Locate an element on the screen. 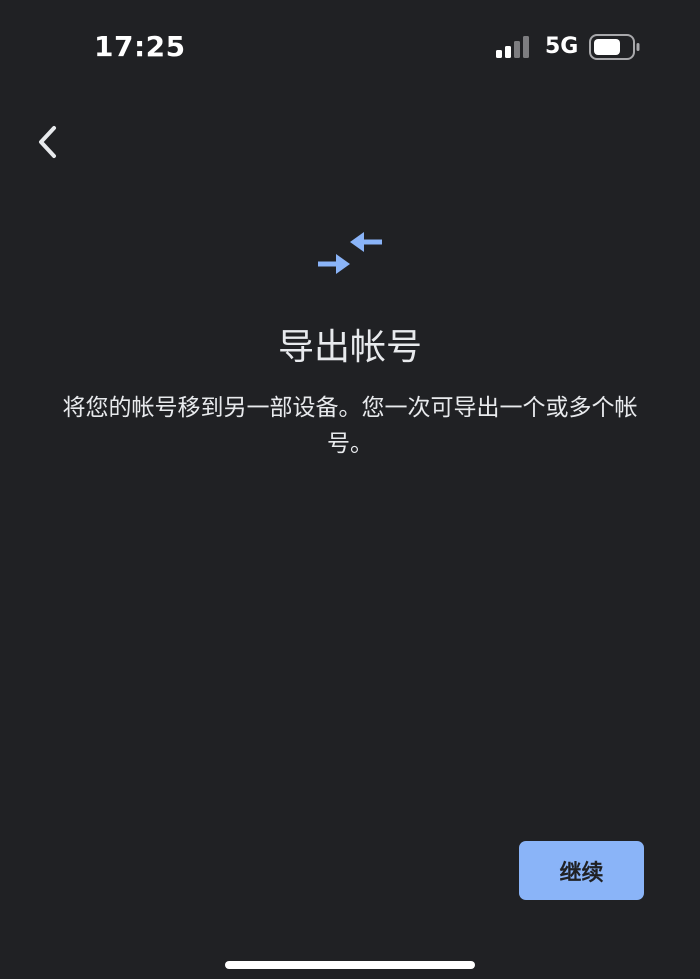  battery-icon is located at coordinates (614, 47).